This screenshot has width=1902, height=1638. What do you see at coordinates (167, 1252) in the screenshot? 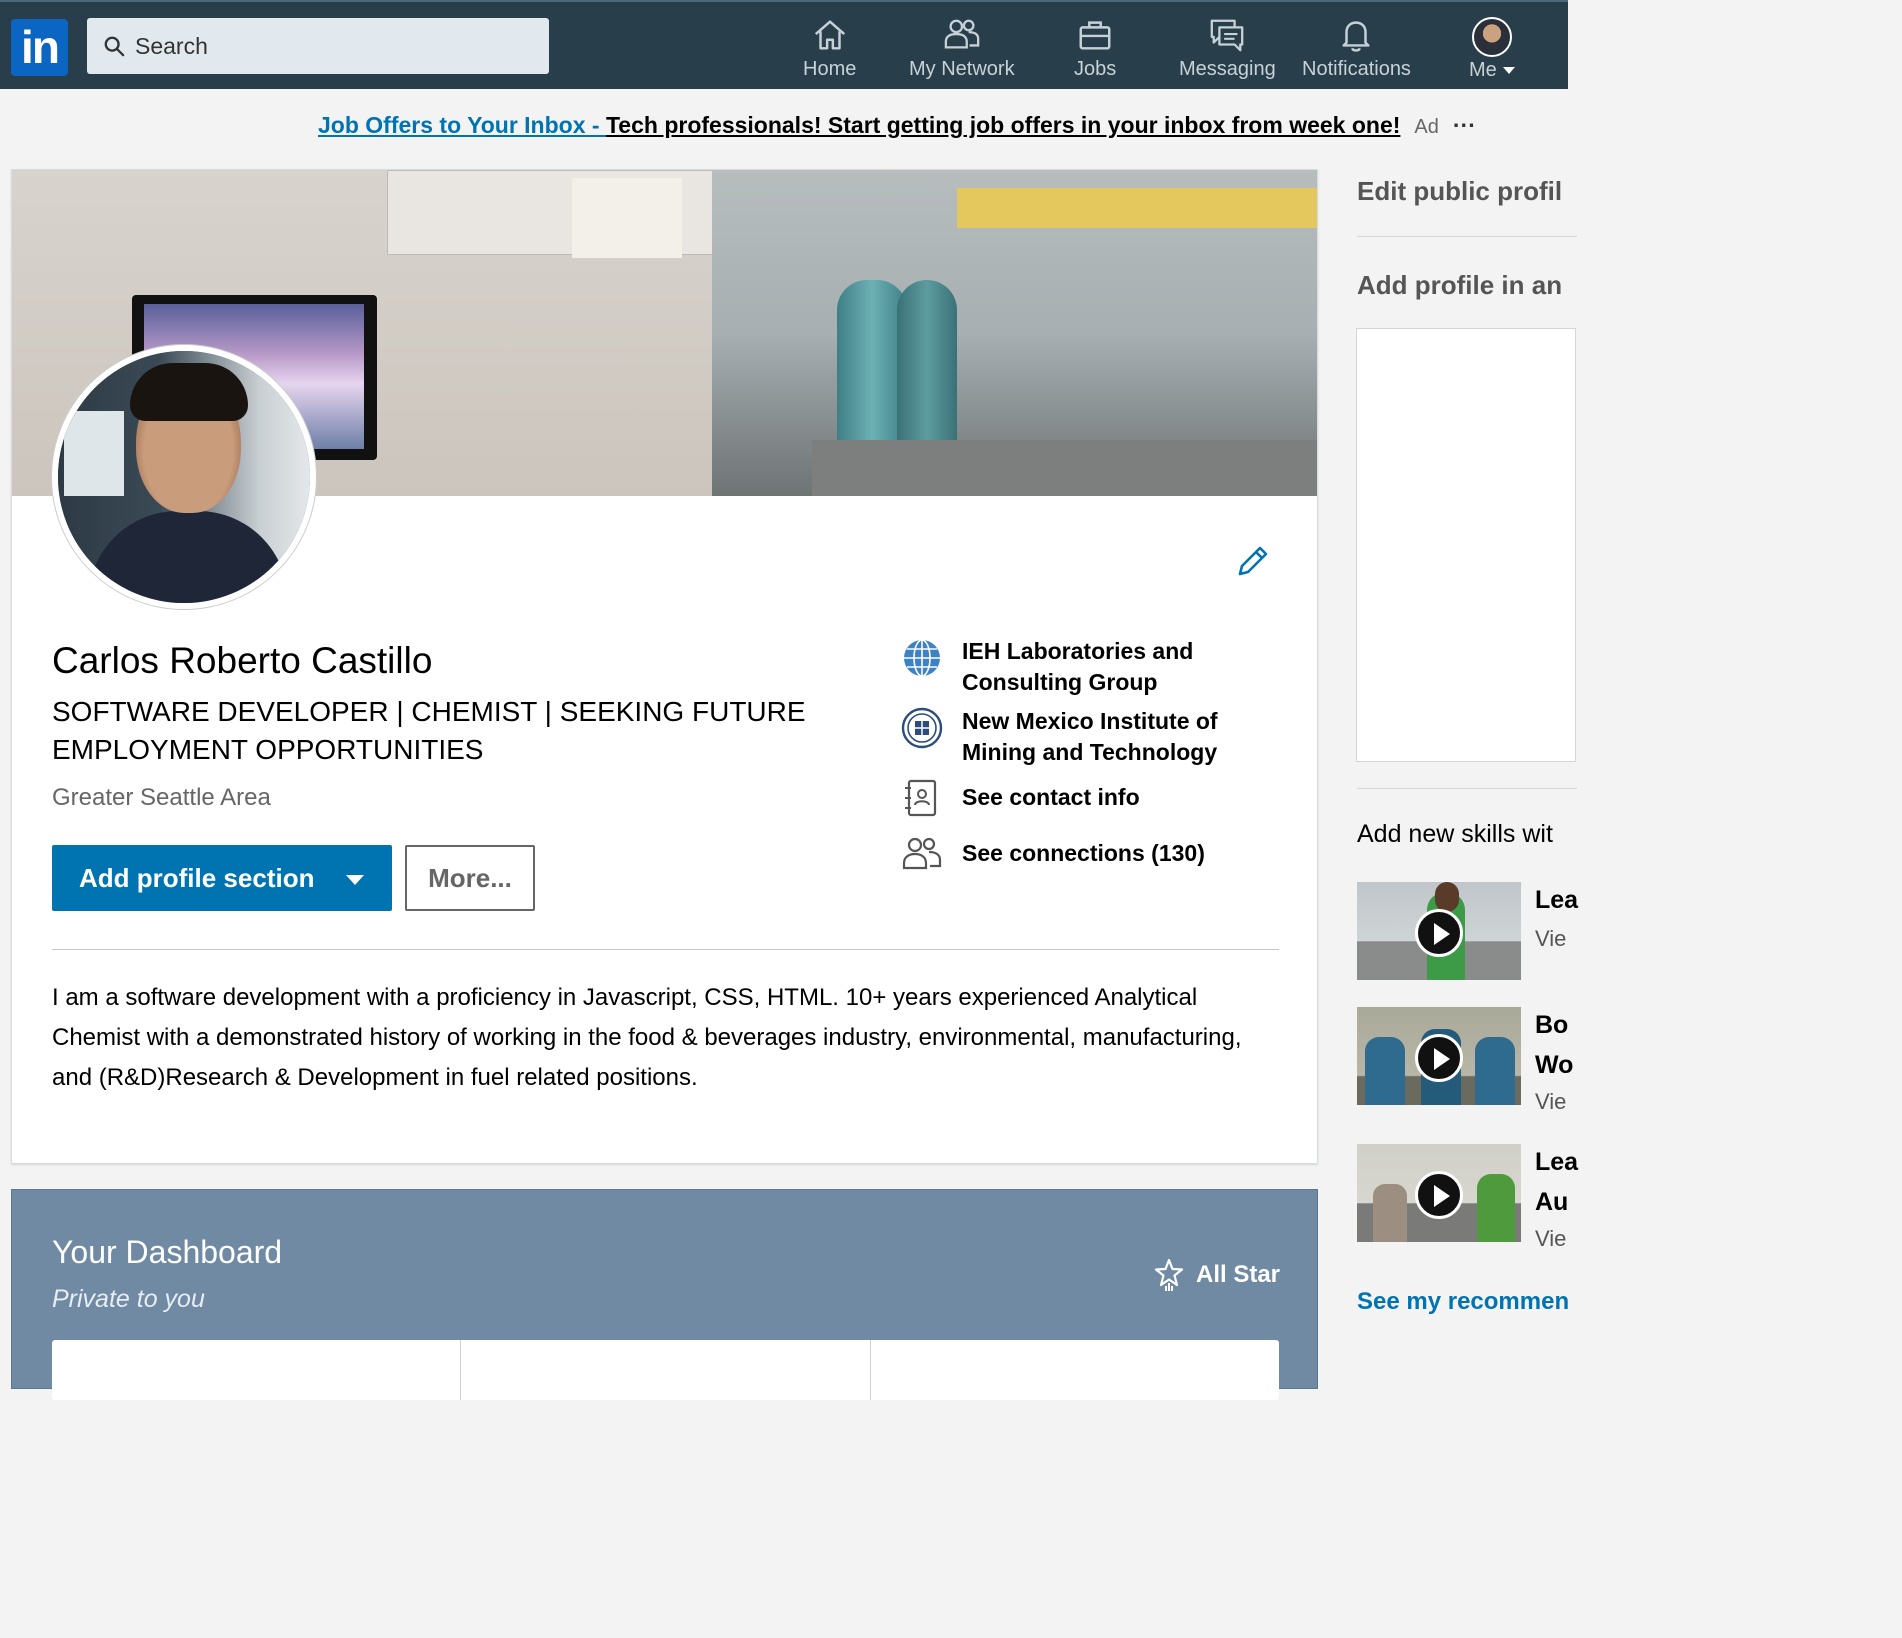
I see `dashboard-title: Your Dashboard` at bounding box center [167, 1252].